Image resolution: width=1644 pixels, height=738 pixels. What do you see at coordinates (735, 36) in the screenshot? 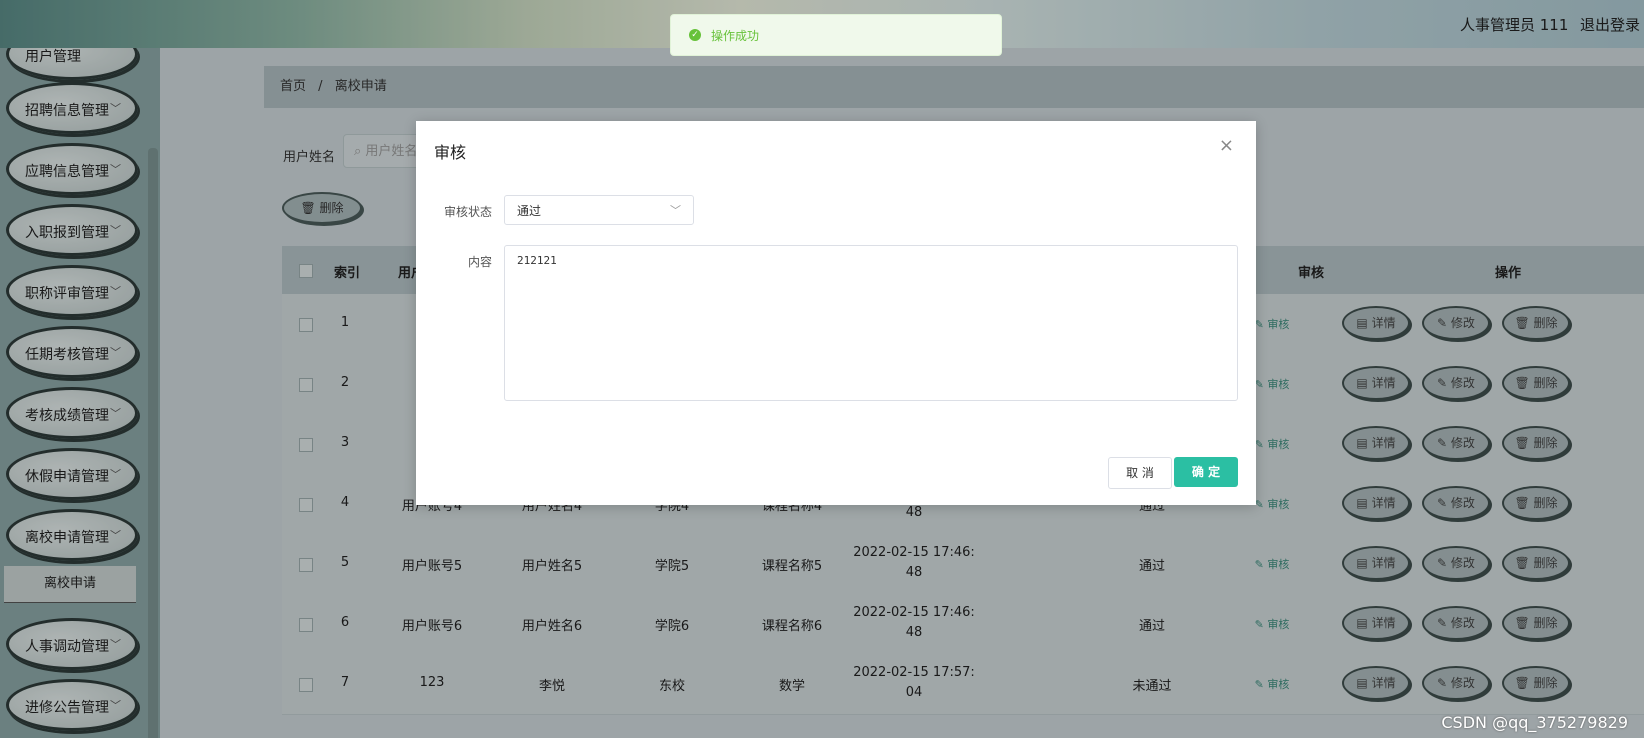
I see `toast-message: 操作成功` at bounding box center [735, 36].